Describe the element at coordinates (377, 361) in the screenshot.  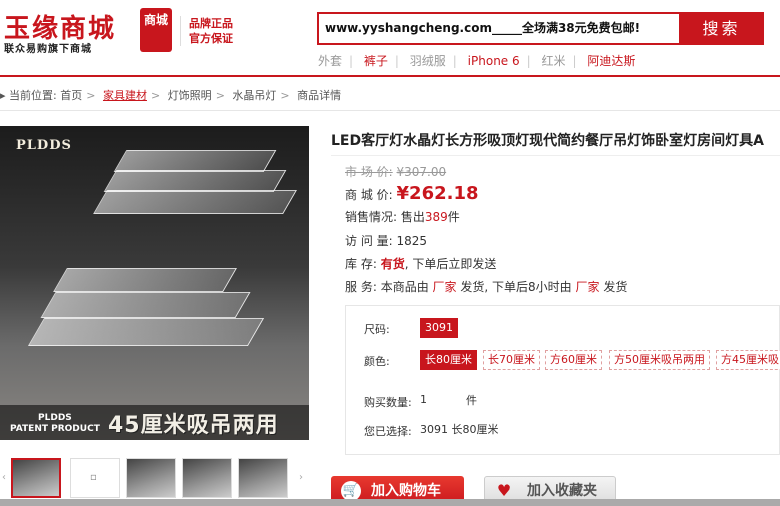
I see `color-label: 颜色:` at that location.